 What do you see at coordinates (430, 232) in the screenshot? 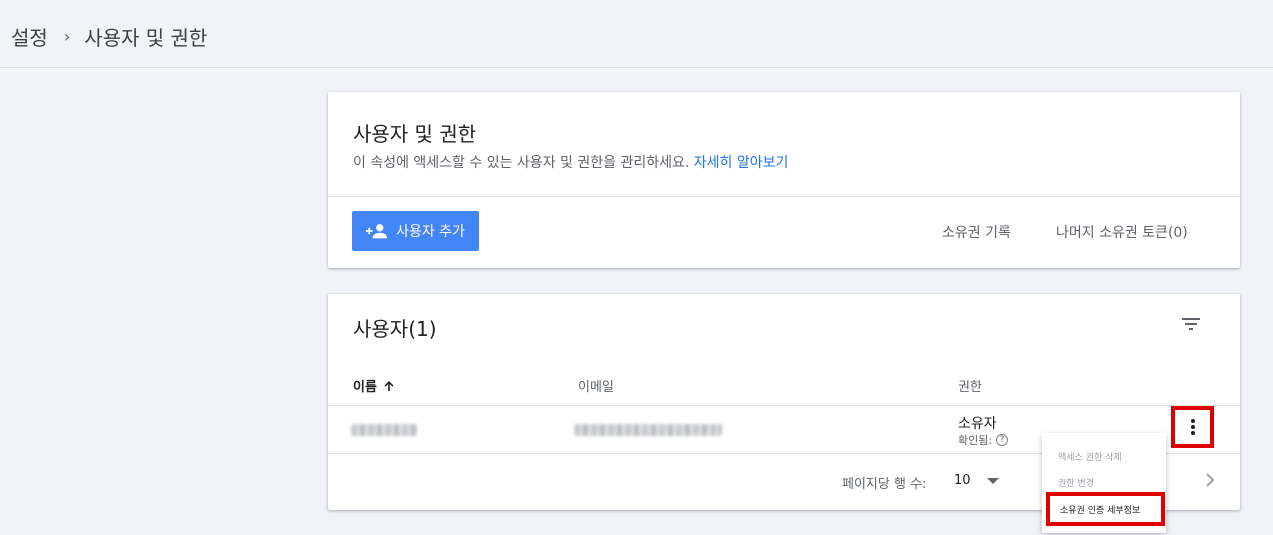
I see `add-user-label: 사용자 추가` at bounding box center [430, 232].